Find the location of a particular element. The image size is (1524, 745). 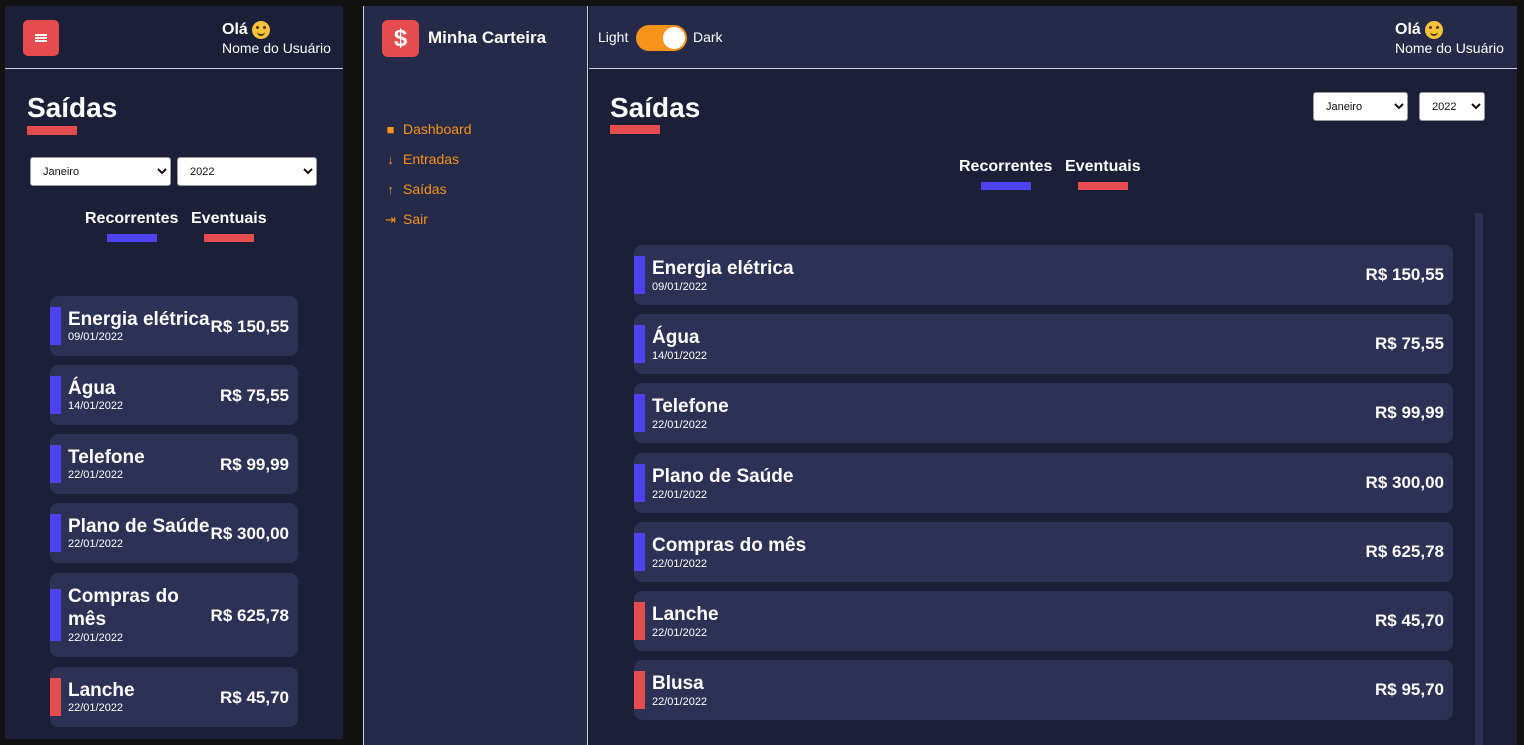

item-amount: R$ 75,55 is located at coordinates (1409, 344).